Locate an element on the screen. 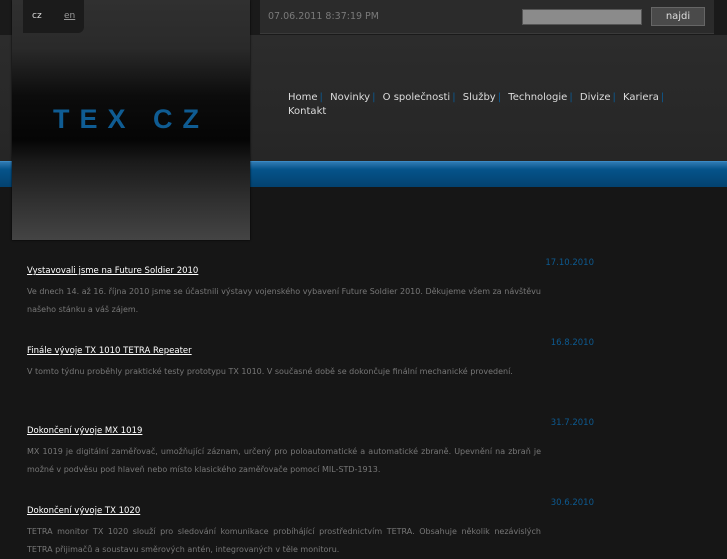 This screenshot has width=727, height=559. search-button: najdi is located at coordinates (678, 16).